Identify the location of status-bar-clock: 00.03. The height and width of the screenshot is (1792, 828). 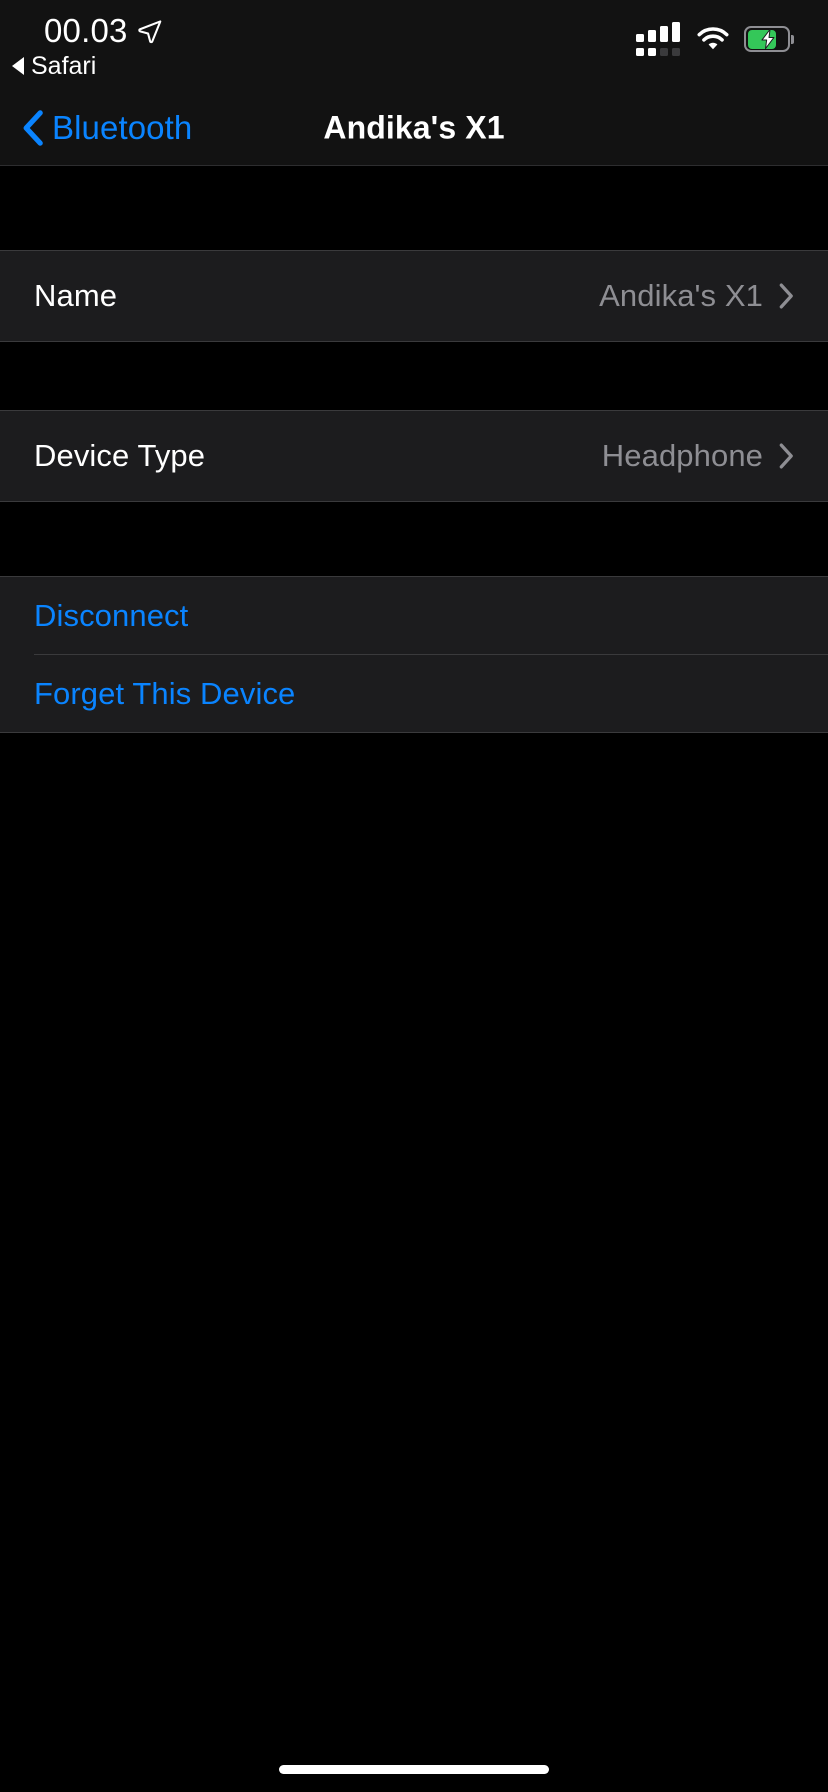
(86, 30).